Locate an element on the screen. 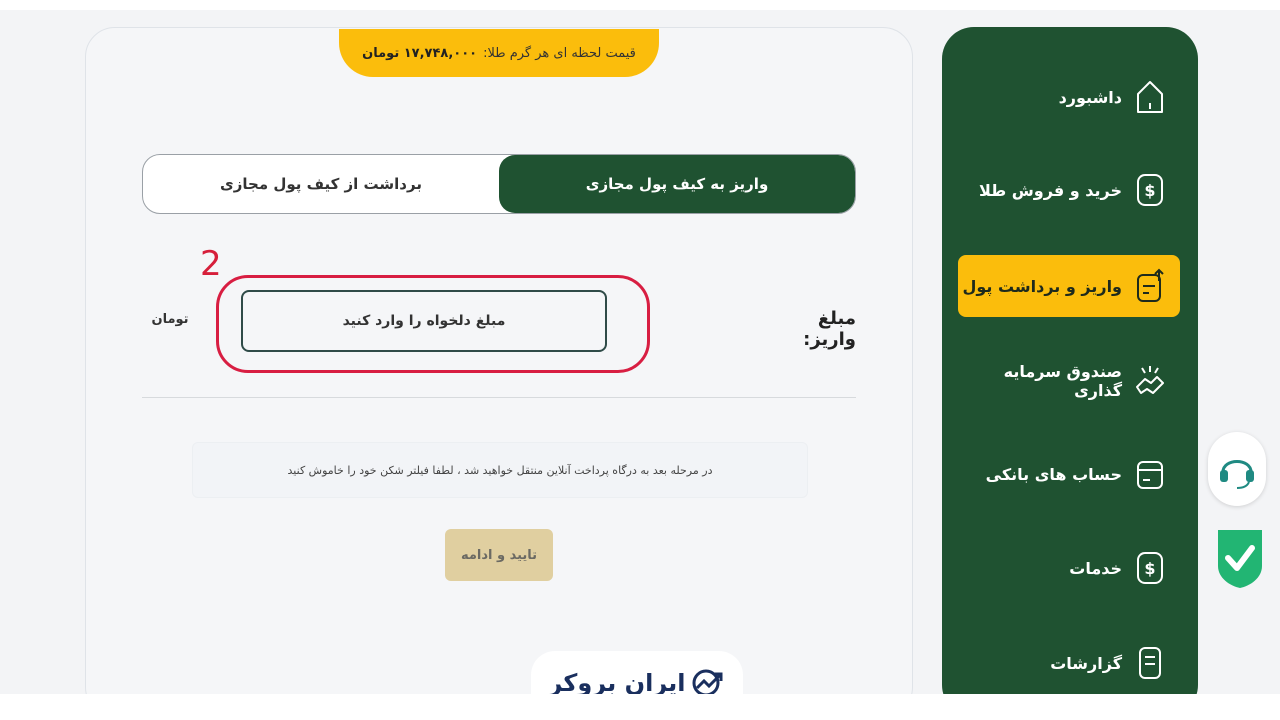 The width and height of the screenshot is (1280, 720). sidebar-item-label: حساب های بانکی is located at coordinates (1053, 474).